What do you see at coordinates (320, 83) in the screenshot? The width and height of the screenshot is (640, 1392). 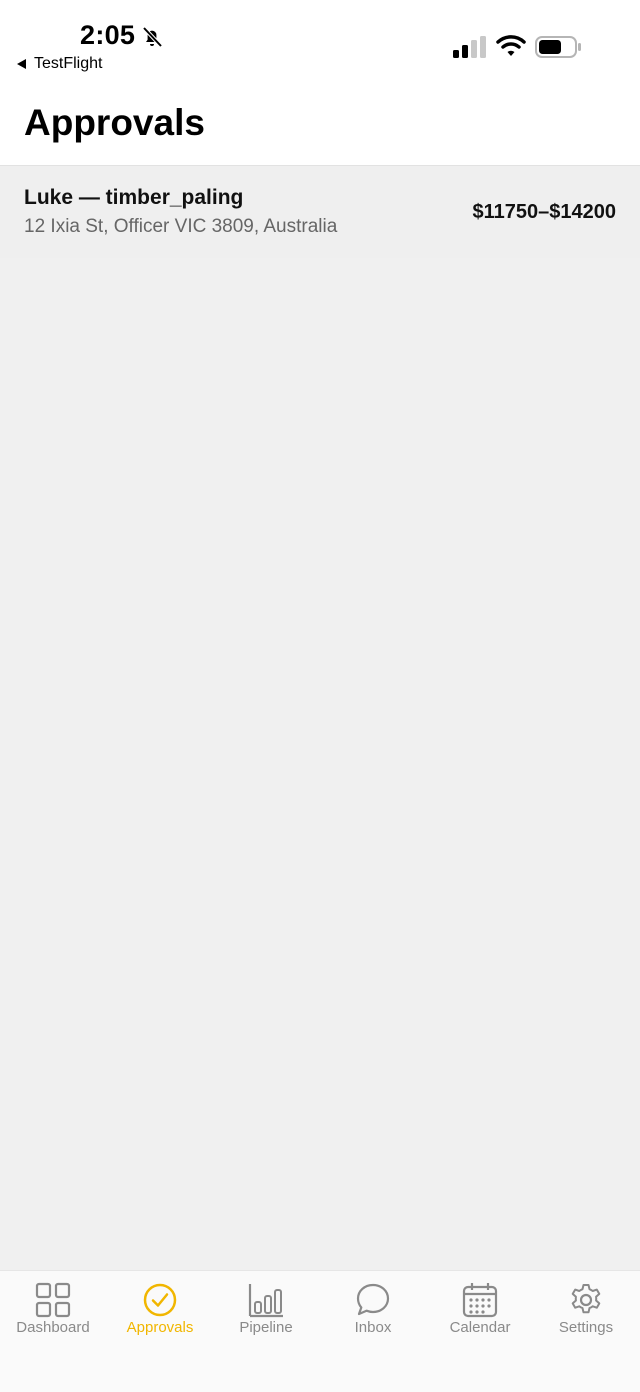 I see `header: 2:05 TestFlight Approvals` at bounding box center [320, 83].